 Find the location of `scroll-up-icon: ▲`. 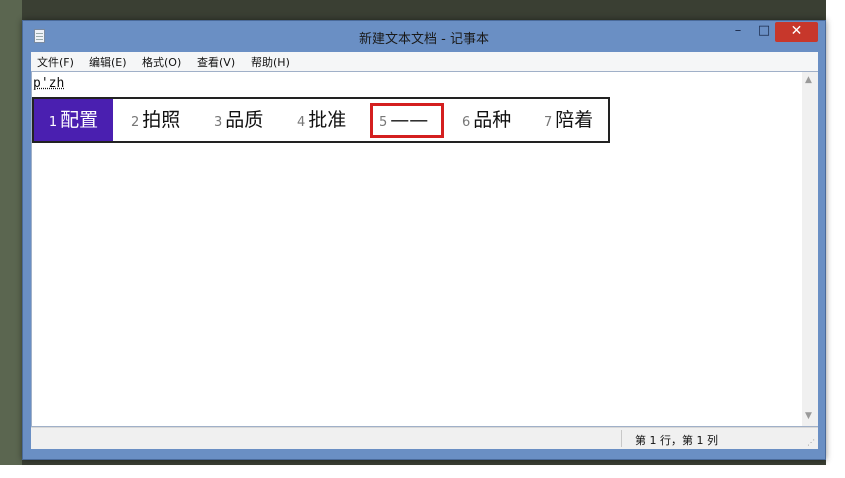

scroll-up-icon: ▲ is located at coordinates (808, 80).